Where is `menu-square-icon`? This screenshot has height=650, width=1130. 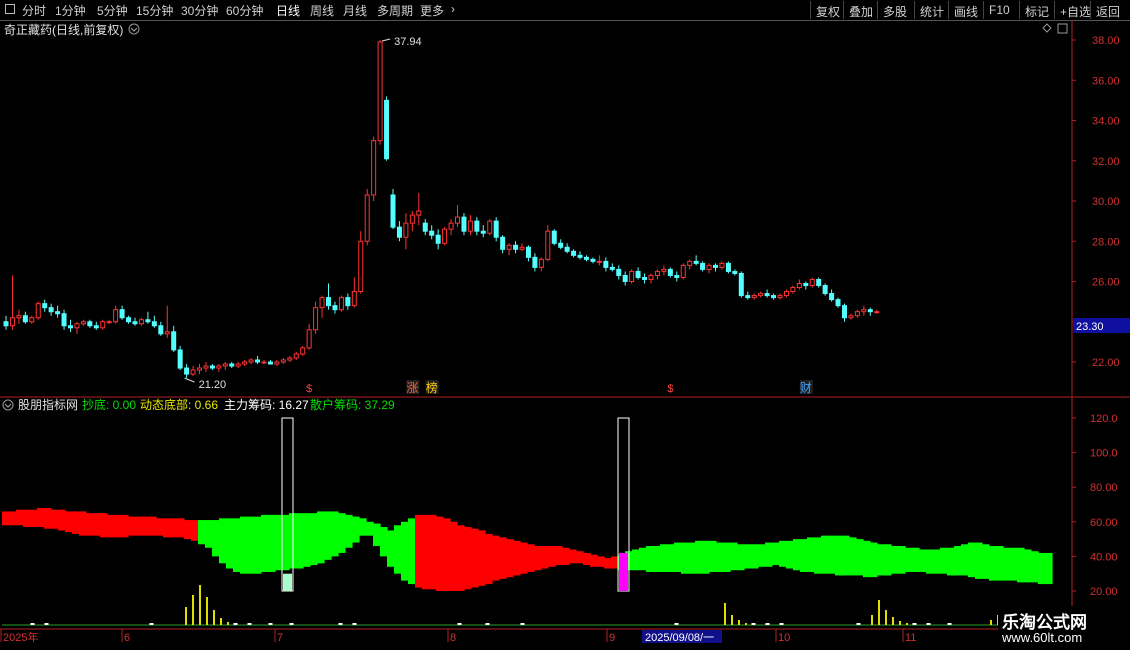
menu-square-icon is located at coordinates (10, 9).